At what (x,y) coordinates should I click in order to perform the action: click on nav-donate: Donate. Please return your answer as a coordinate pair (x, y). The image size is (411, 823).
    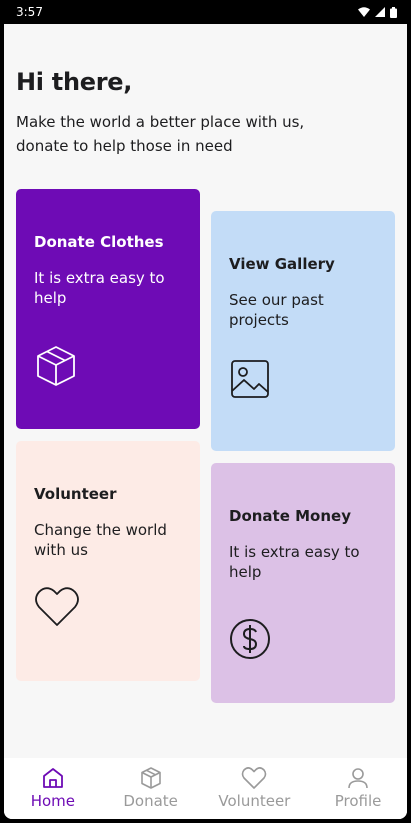
    Looking at the image, I should click on (151, 788).